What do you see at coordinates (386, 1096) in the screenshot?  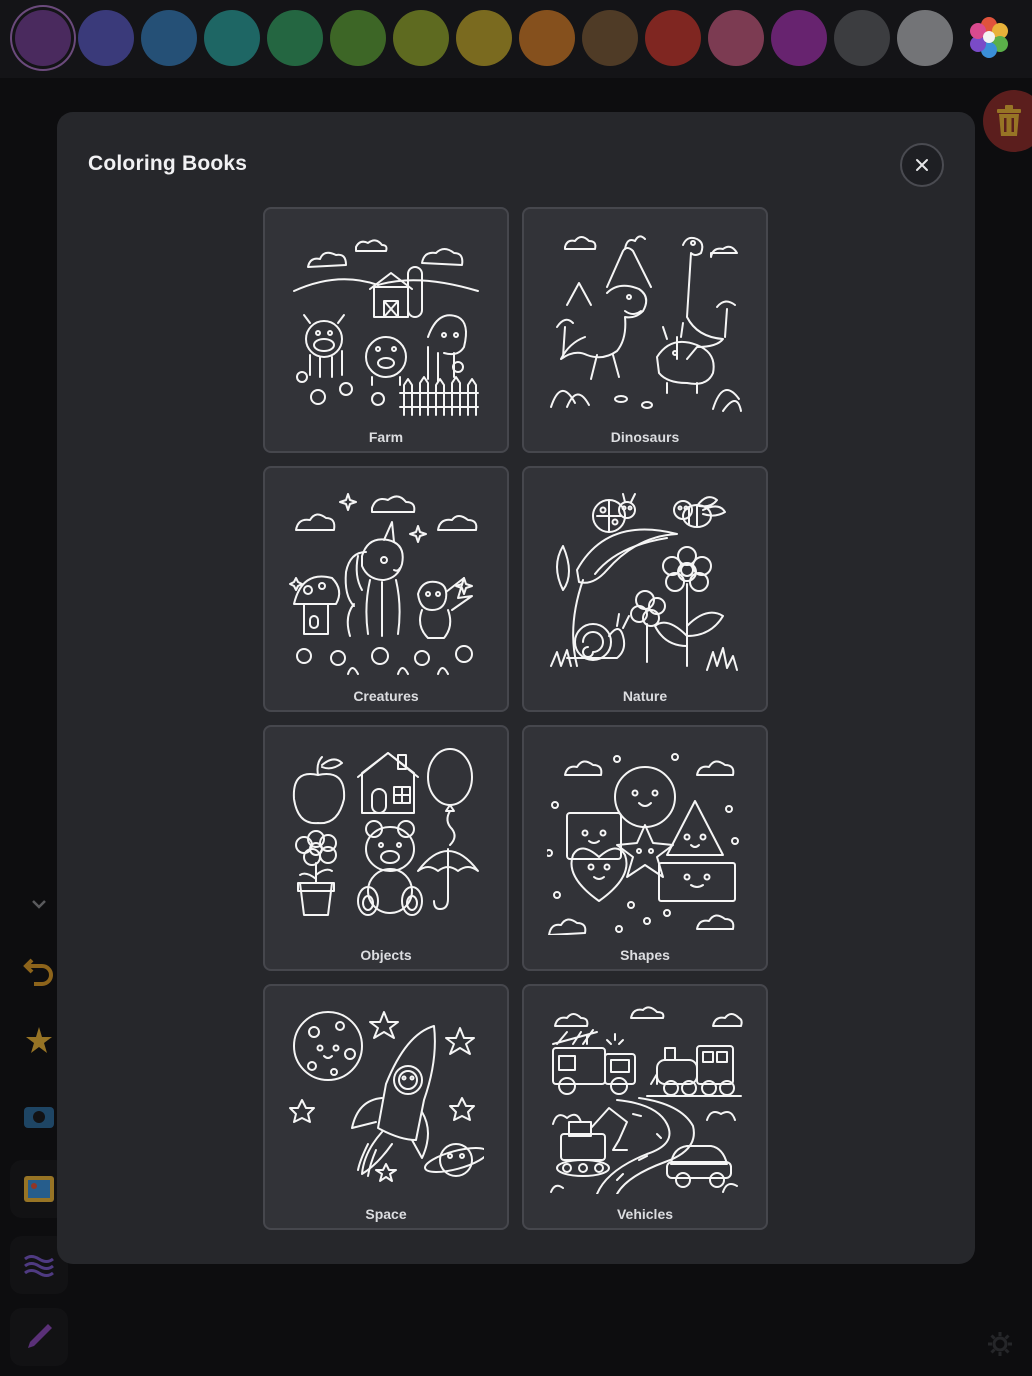 I see `space-illustration-icon` at bounding box center [386, 1096].